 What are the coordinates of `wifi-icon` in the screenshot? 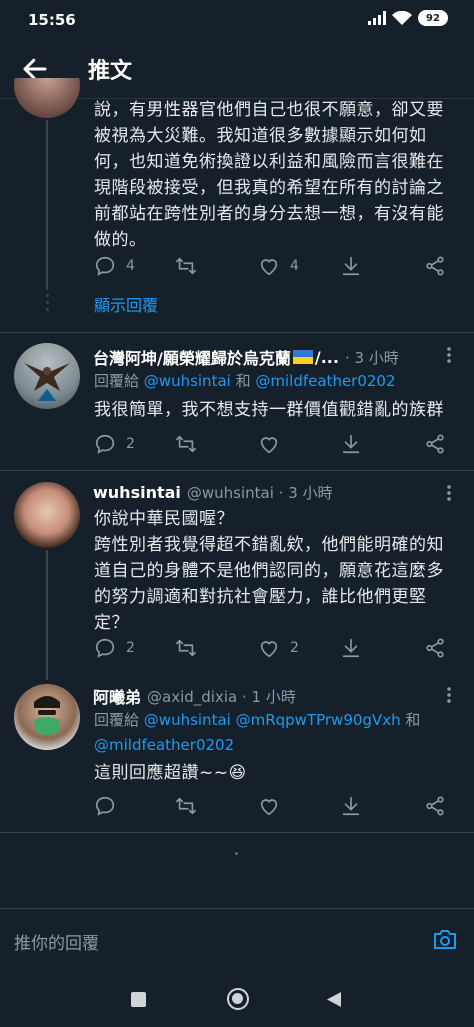 It's located at (402, 17).